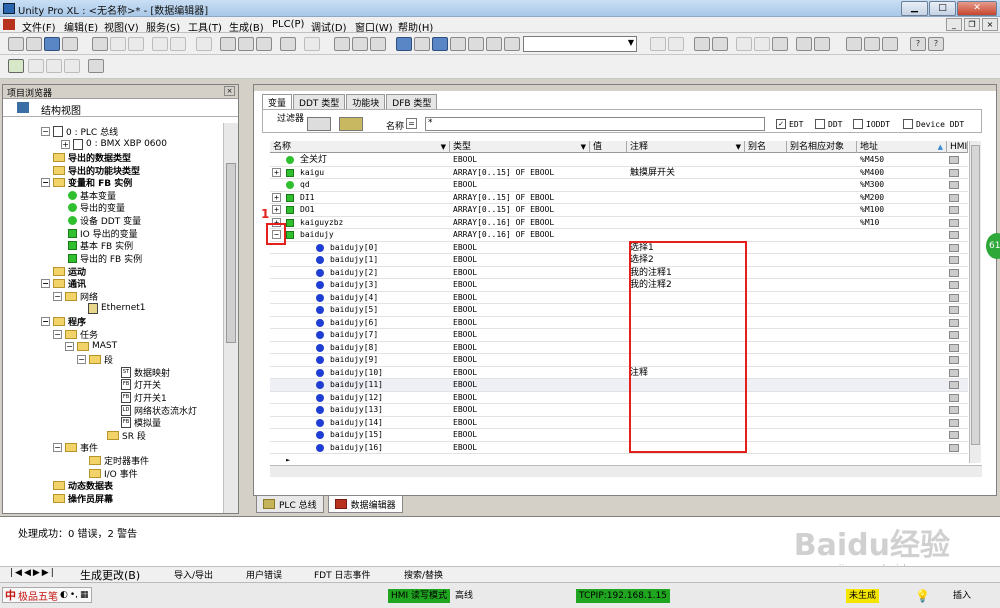  Describe the element at coordinates (264, 44) in the screenshot. I see `replace-icon` at that location.